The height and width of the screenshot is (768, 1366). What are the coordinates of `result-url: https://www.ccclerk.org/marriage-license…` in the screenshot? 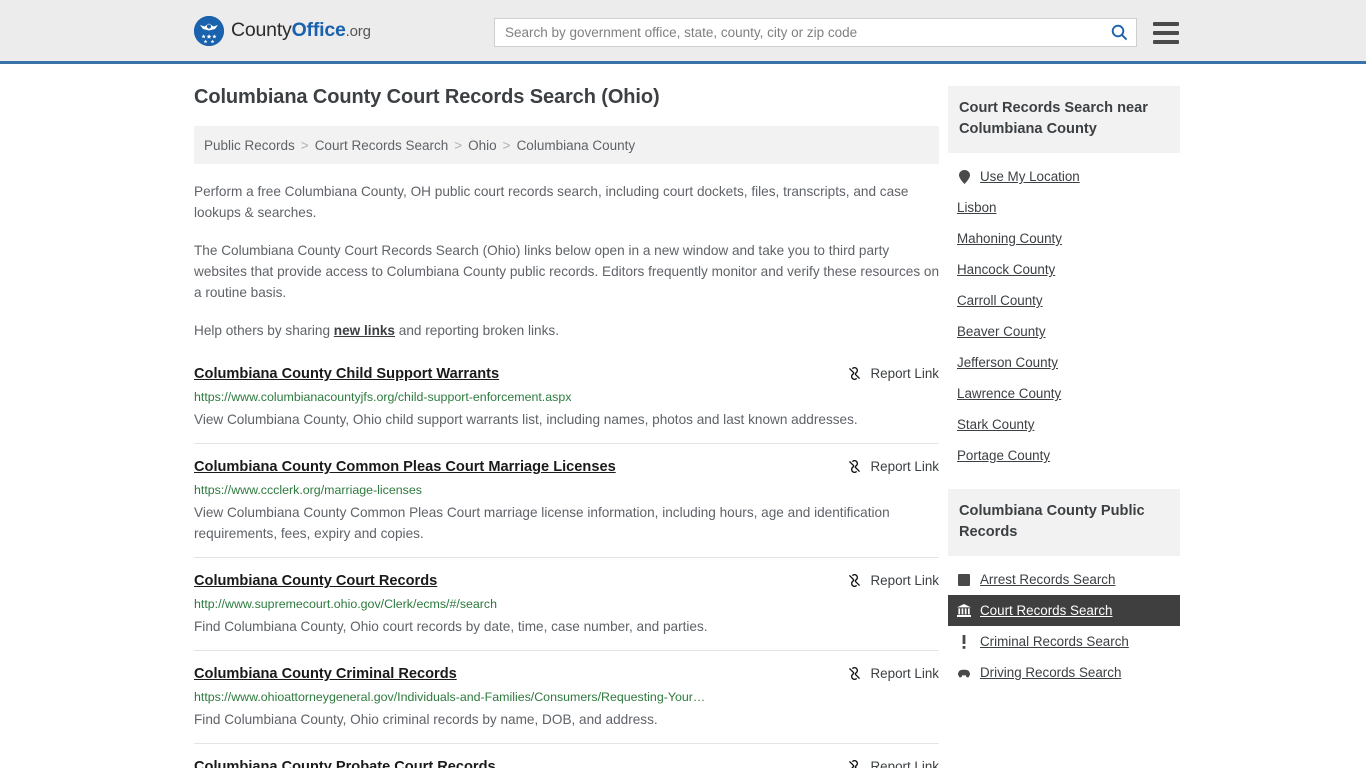 It's located at (308, 490).